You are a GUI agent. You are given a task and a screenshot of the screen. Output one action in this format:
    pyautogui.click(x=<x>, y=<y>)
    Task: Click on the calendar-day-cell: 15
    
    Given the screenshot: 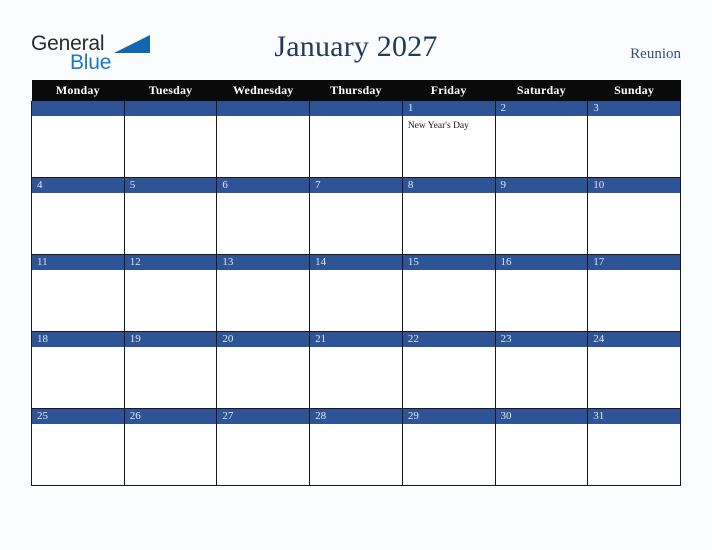 What is the action you would take?
    pyautogui.click(x=448, y=293)
    